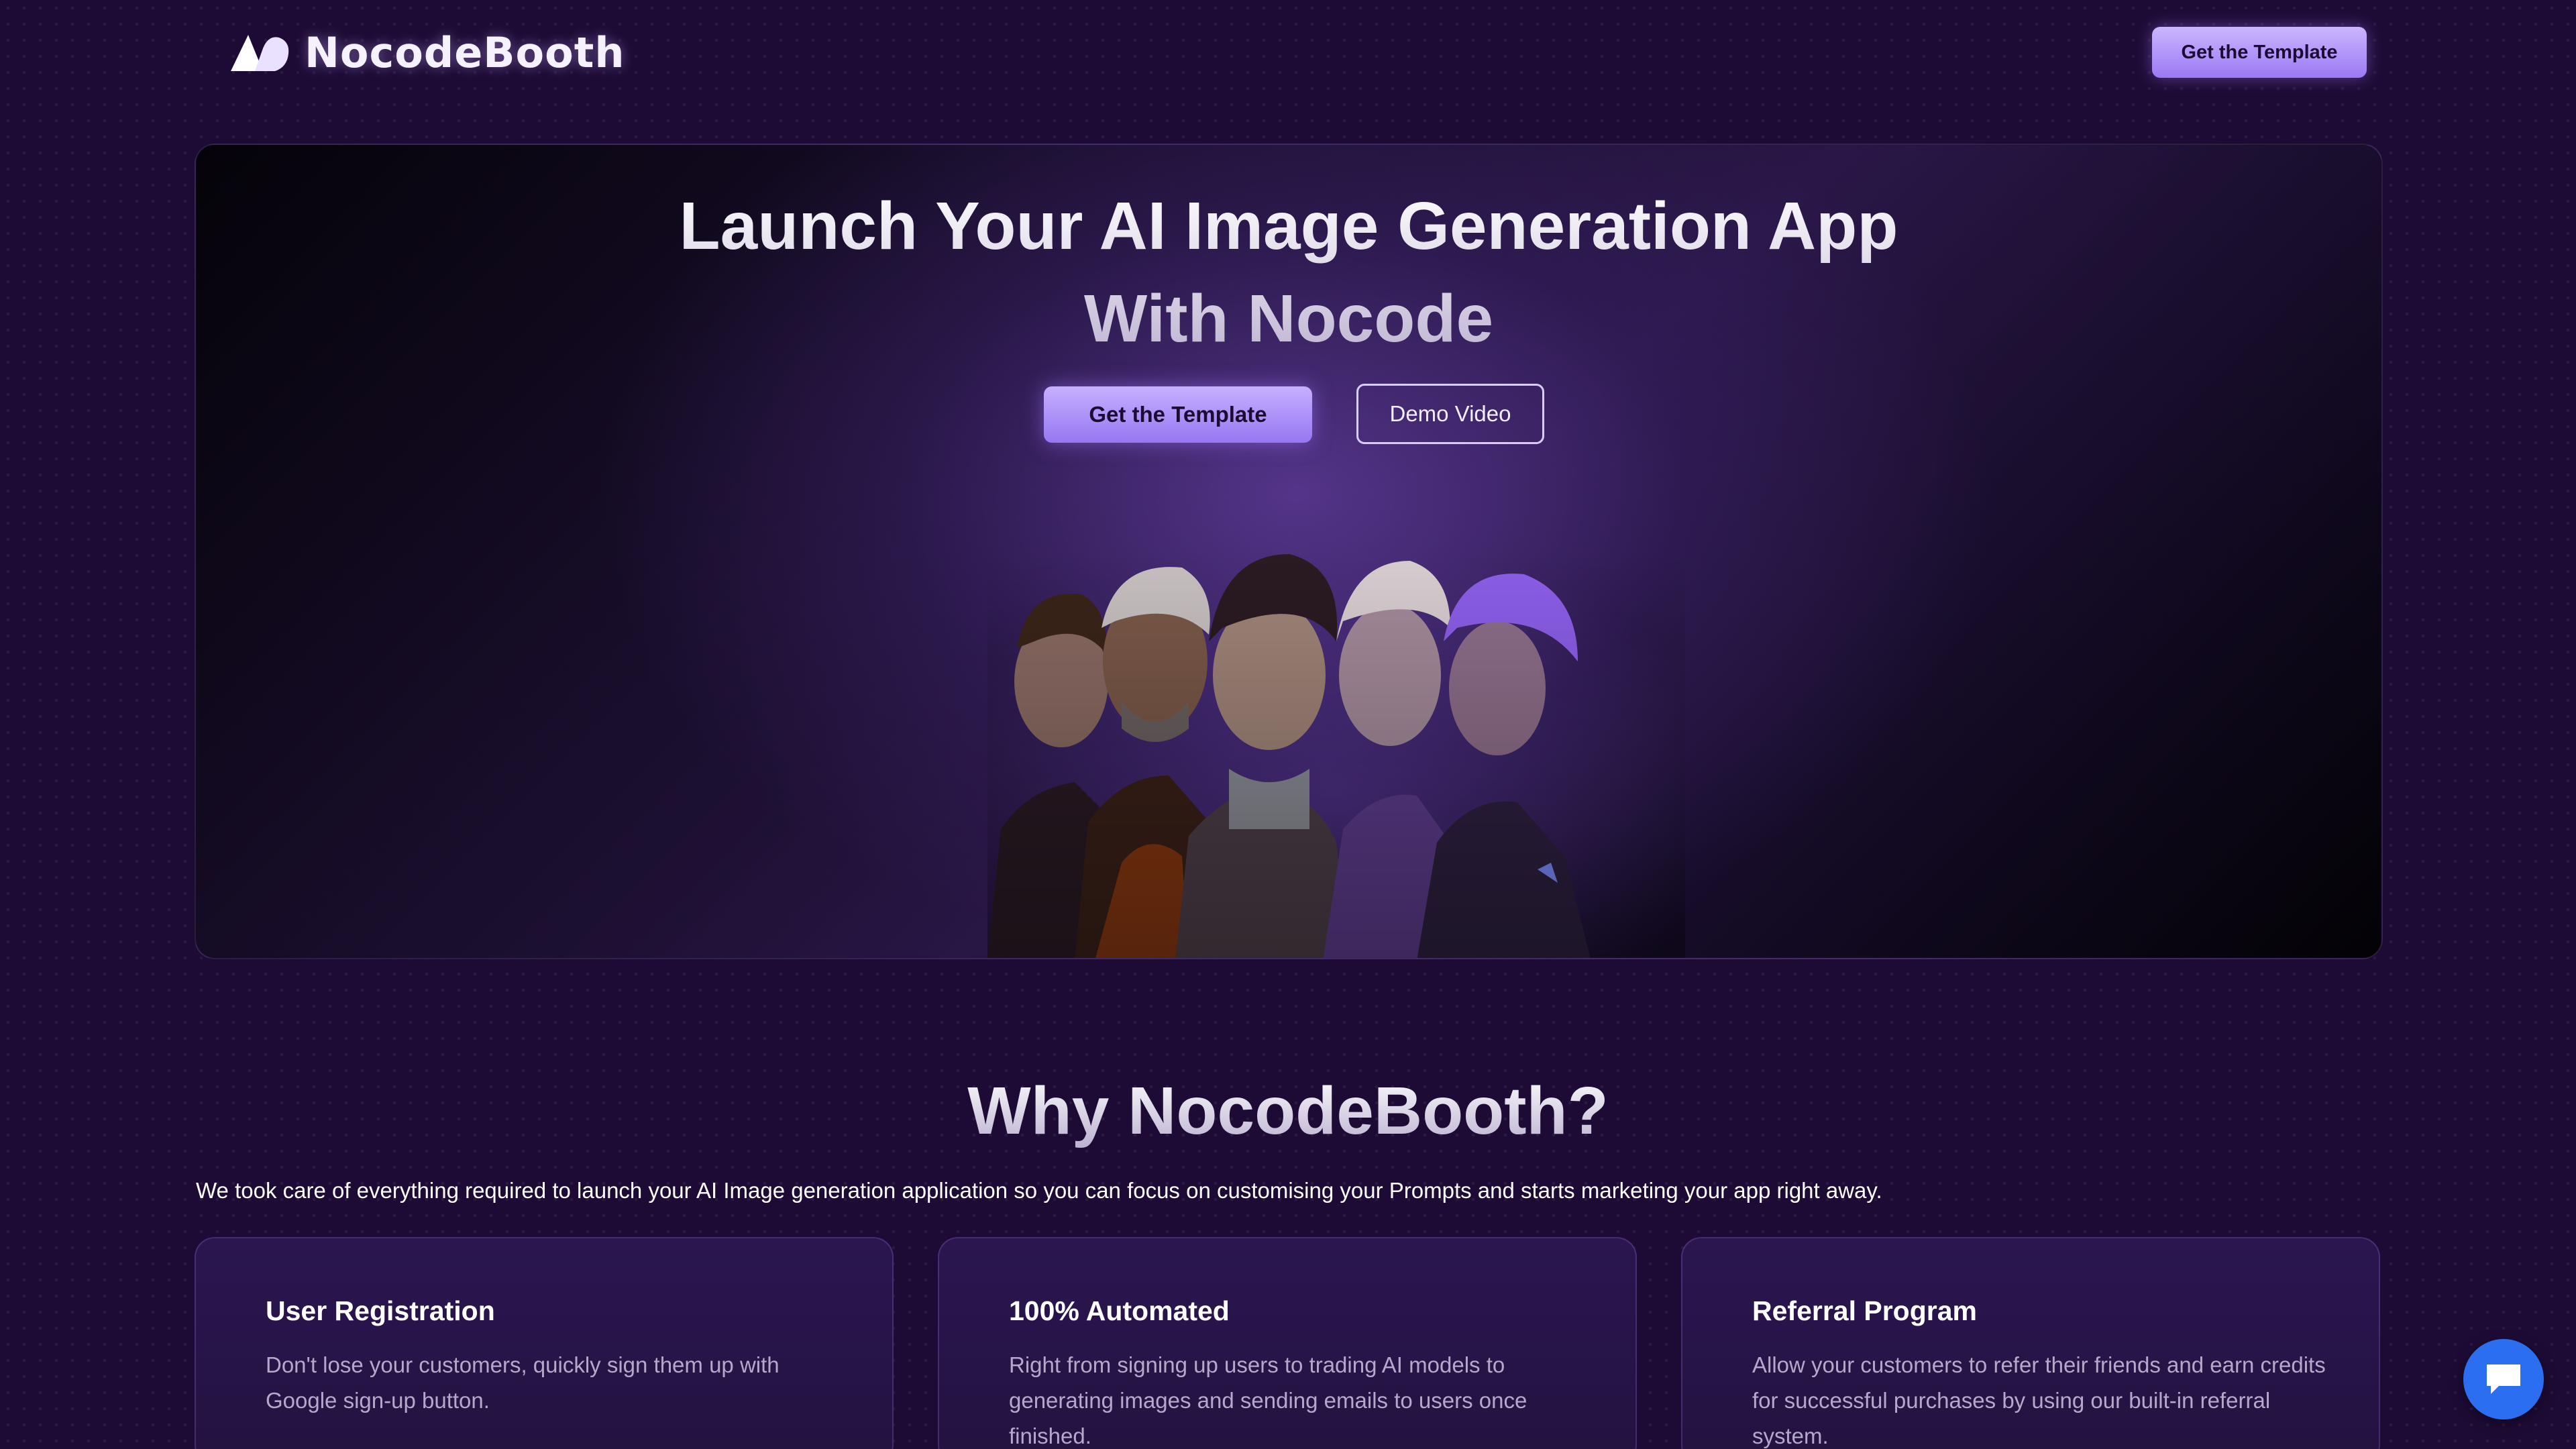 Image resolution: width=2576 pixels, height=1449 pixels. I want to click on logo-icon, so click(260, 53).